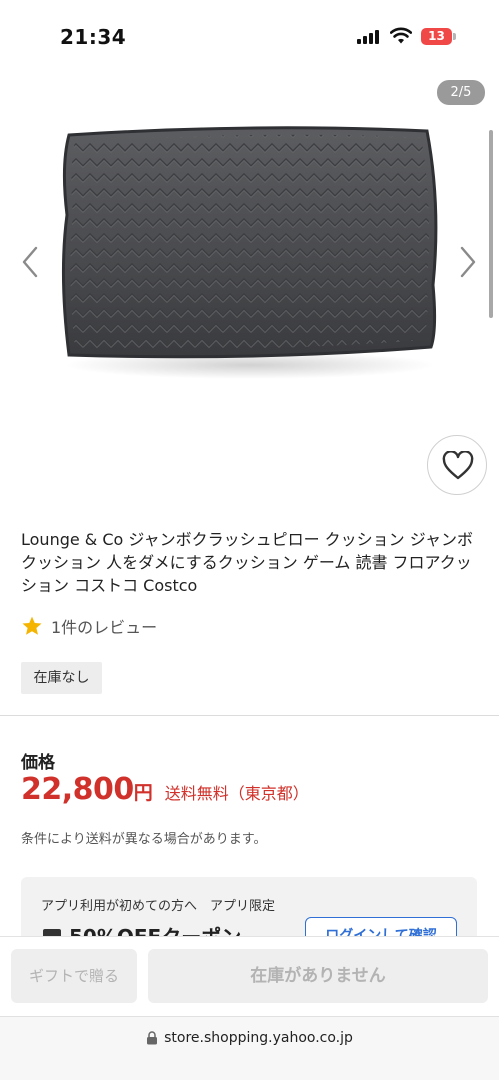 Image resolution: width=499 pixels, height=1080 pixels. What do you see at coordinates (143, 793) in the screenshot?
I see `price-currency: 円` at bounding box center [143, 793].